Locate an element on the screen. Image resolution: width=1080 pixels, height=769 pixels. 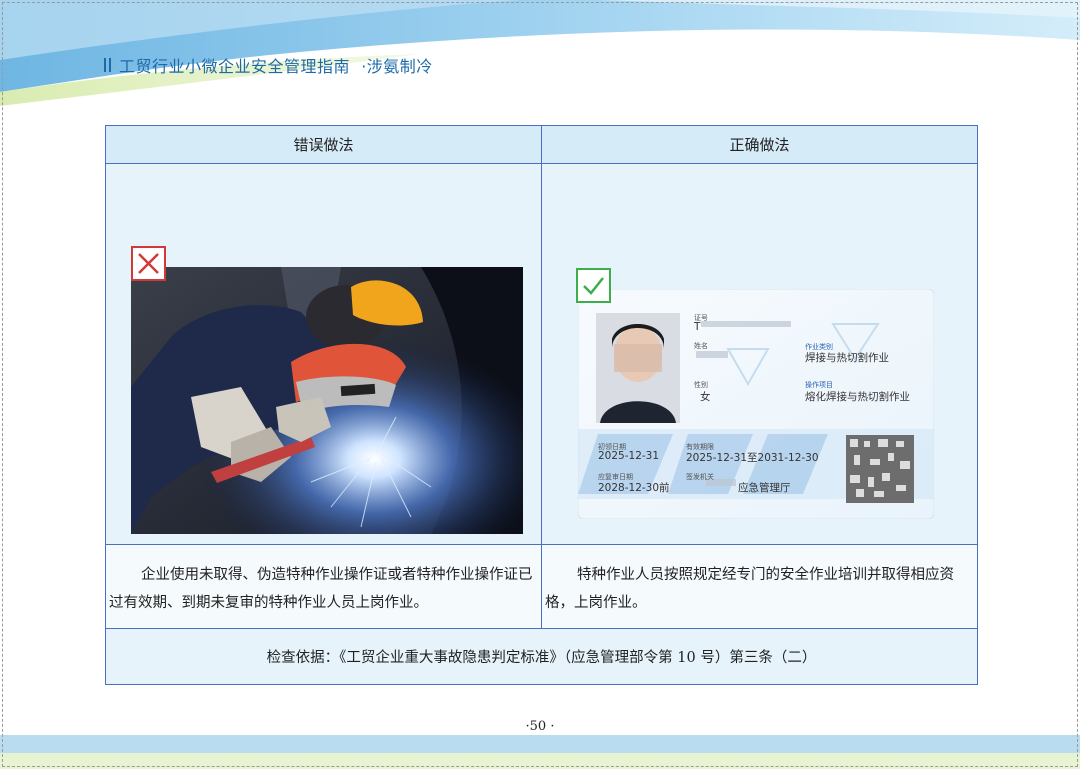
cert-item-value: 熔化焊接与热切割作业 is located at coordinates (857, 397).